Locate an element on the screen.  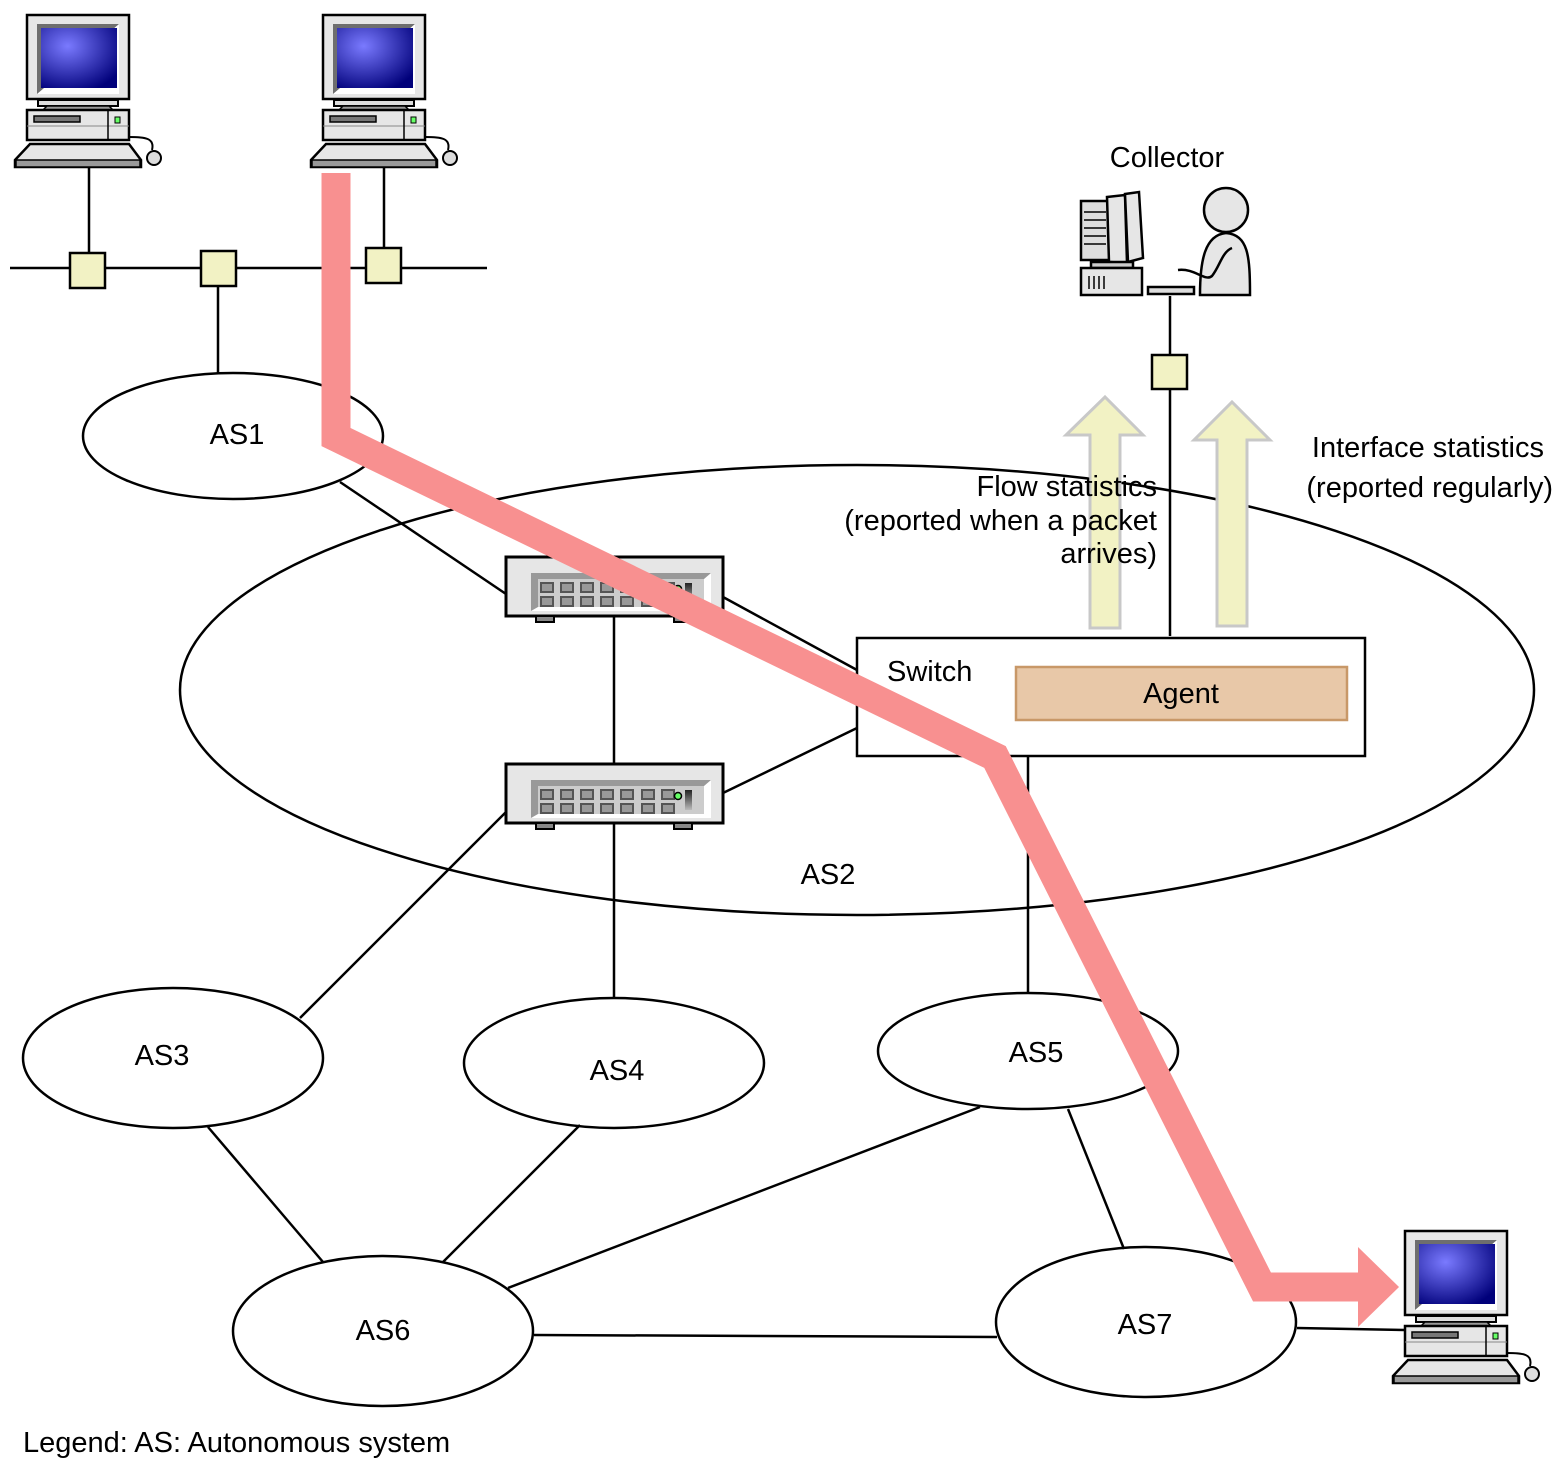
interface-stats-up-arrow is located at coordinates (1232, 513).